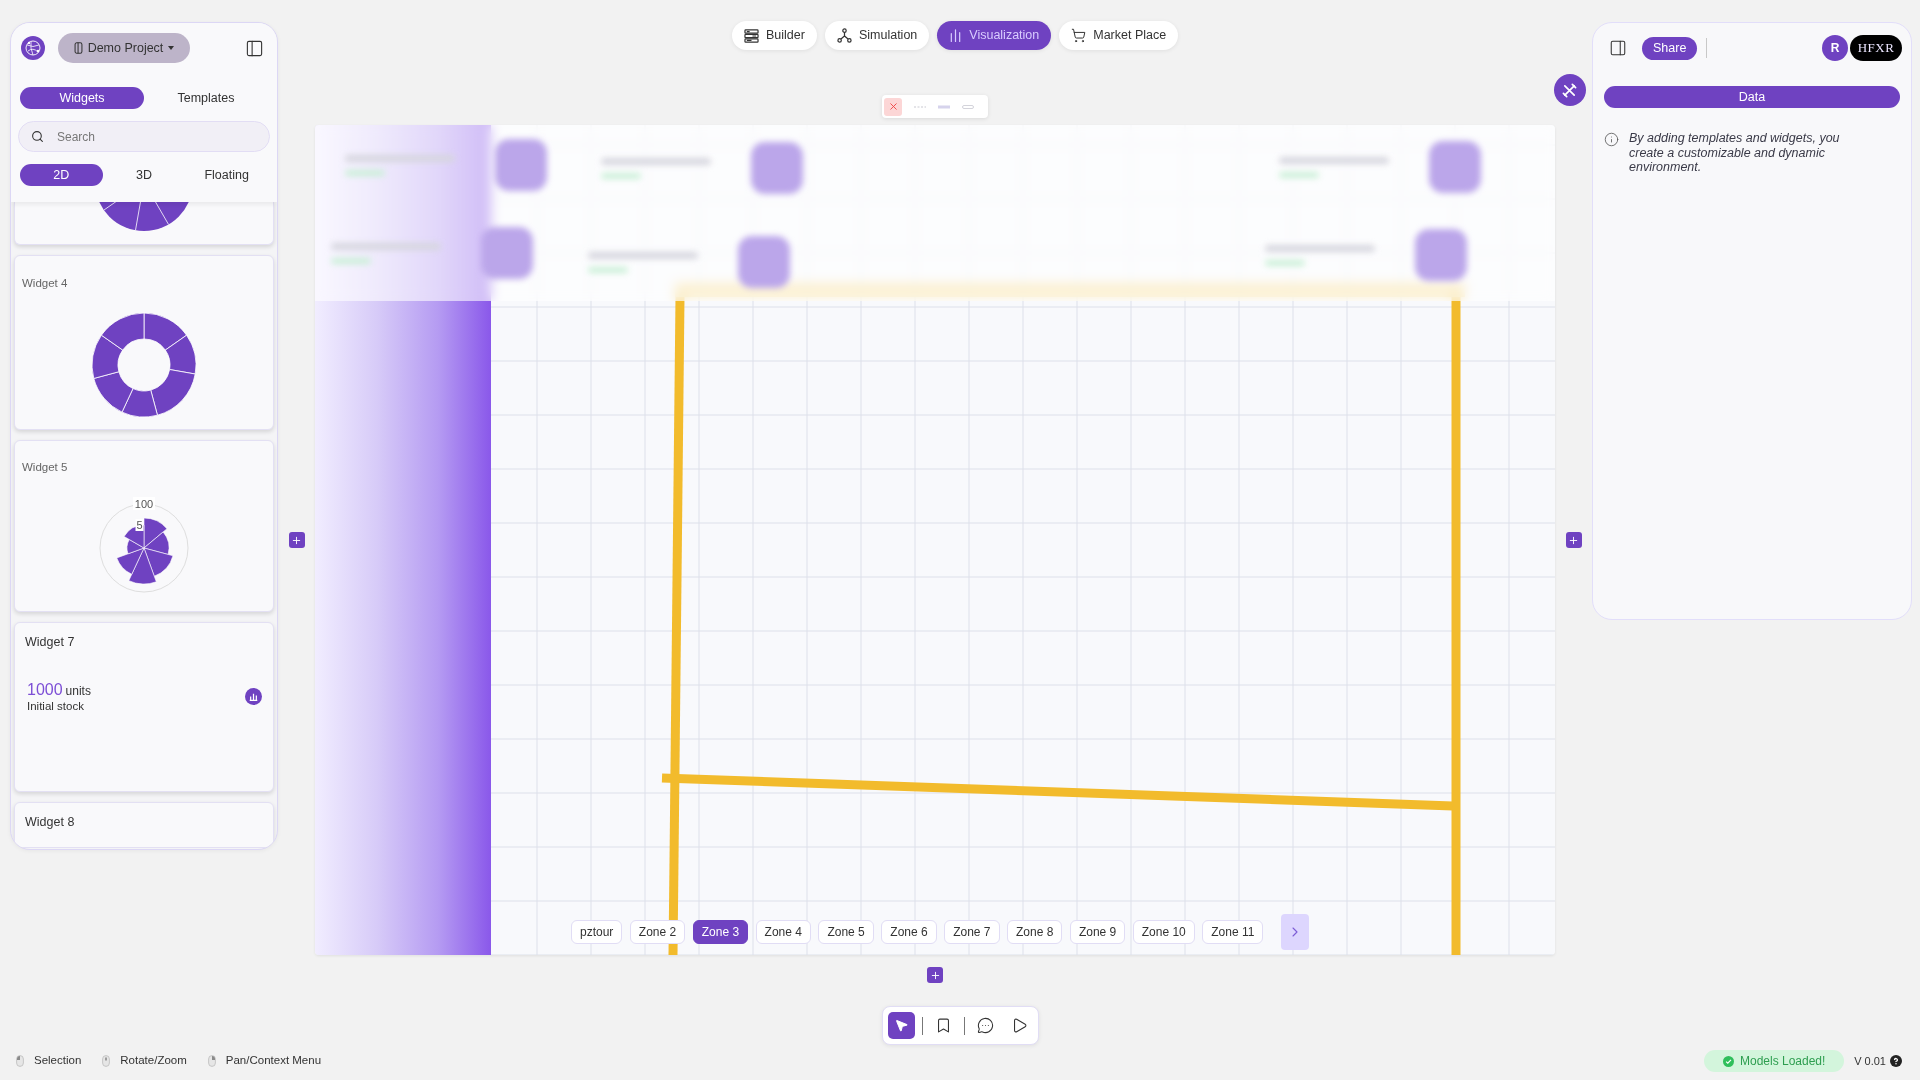 The width and height of the screenshot is (1920, 1080). I want to click on zone-tab: pztour, so click(597, 932).